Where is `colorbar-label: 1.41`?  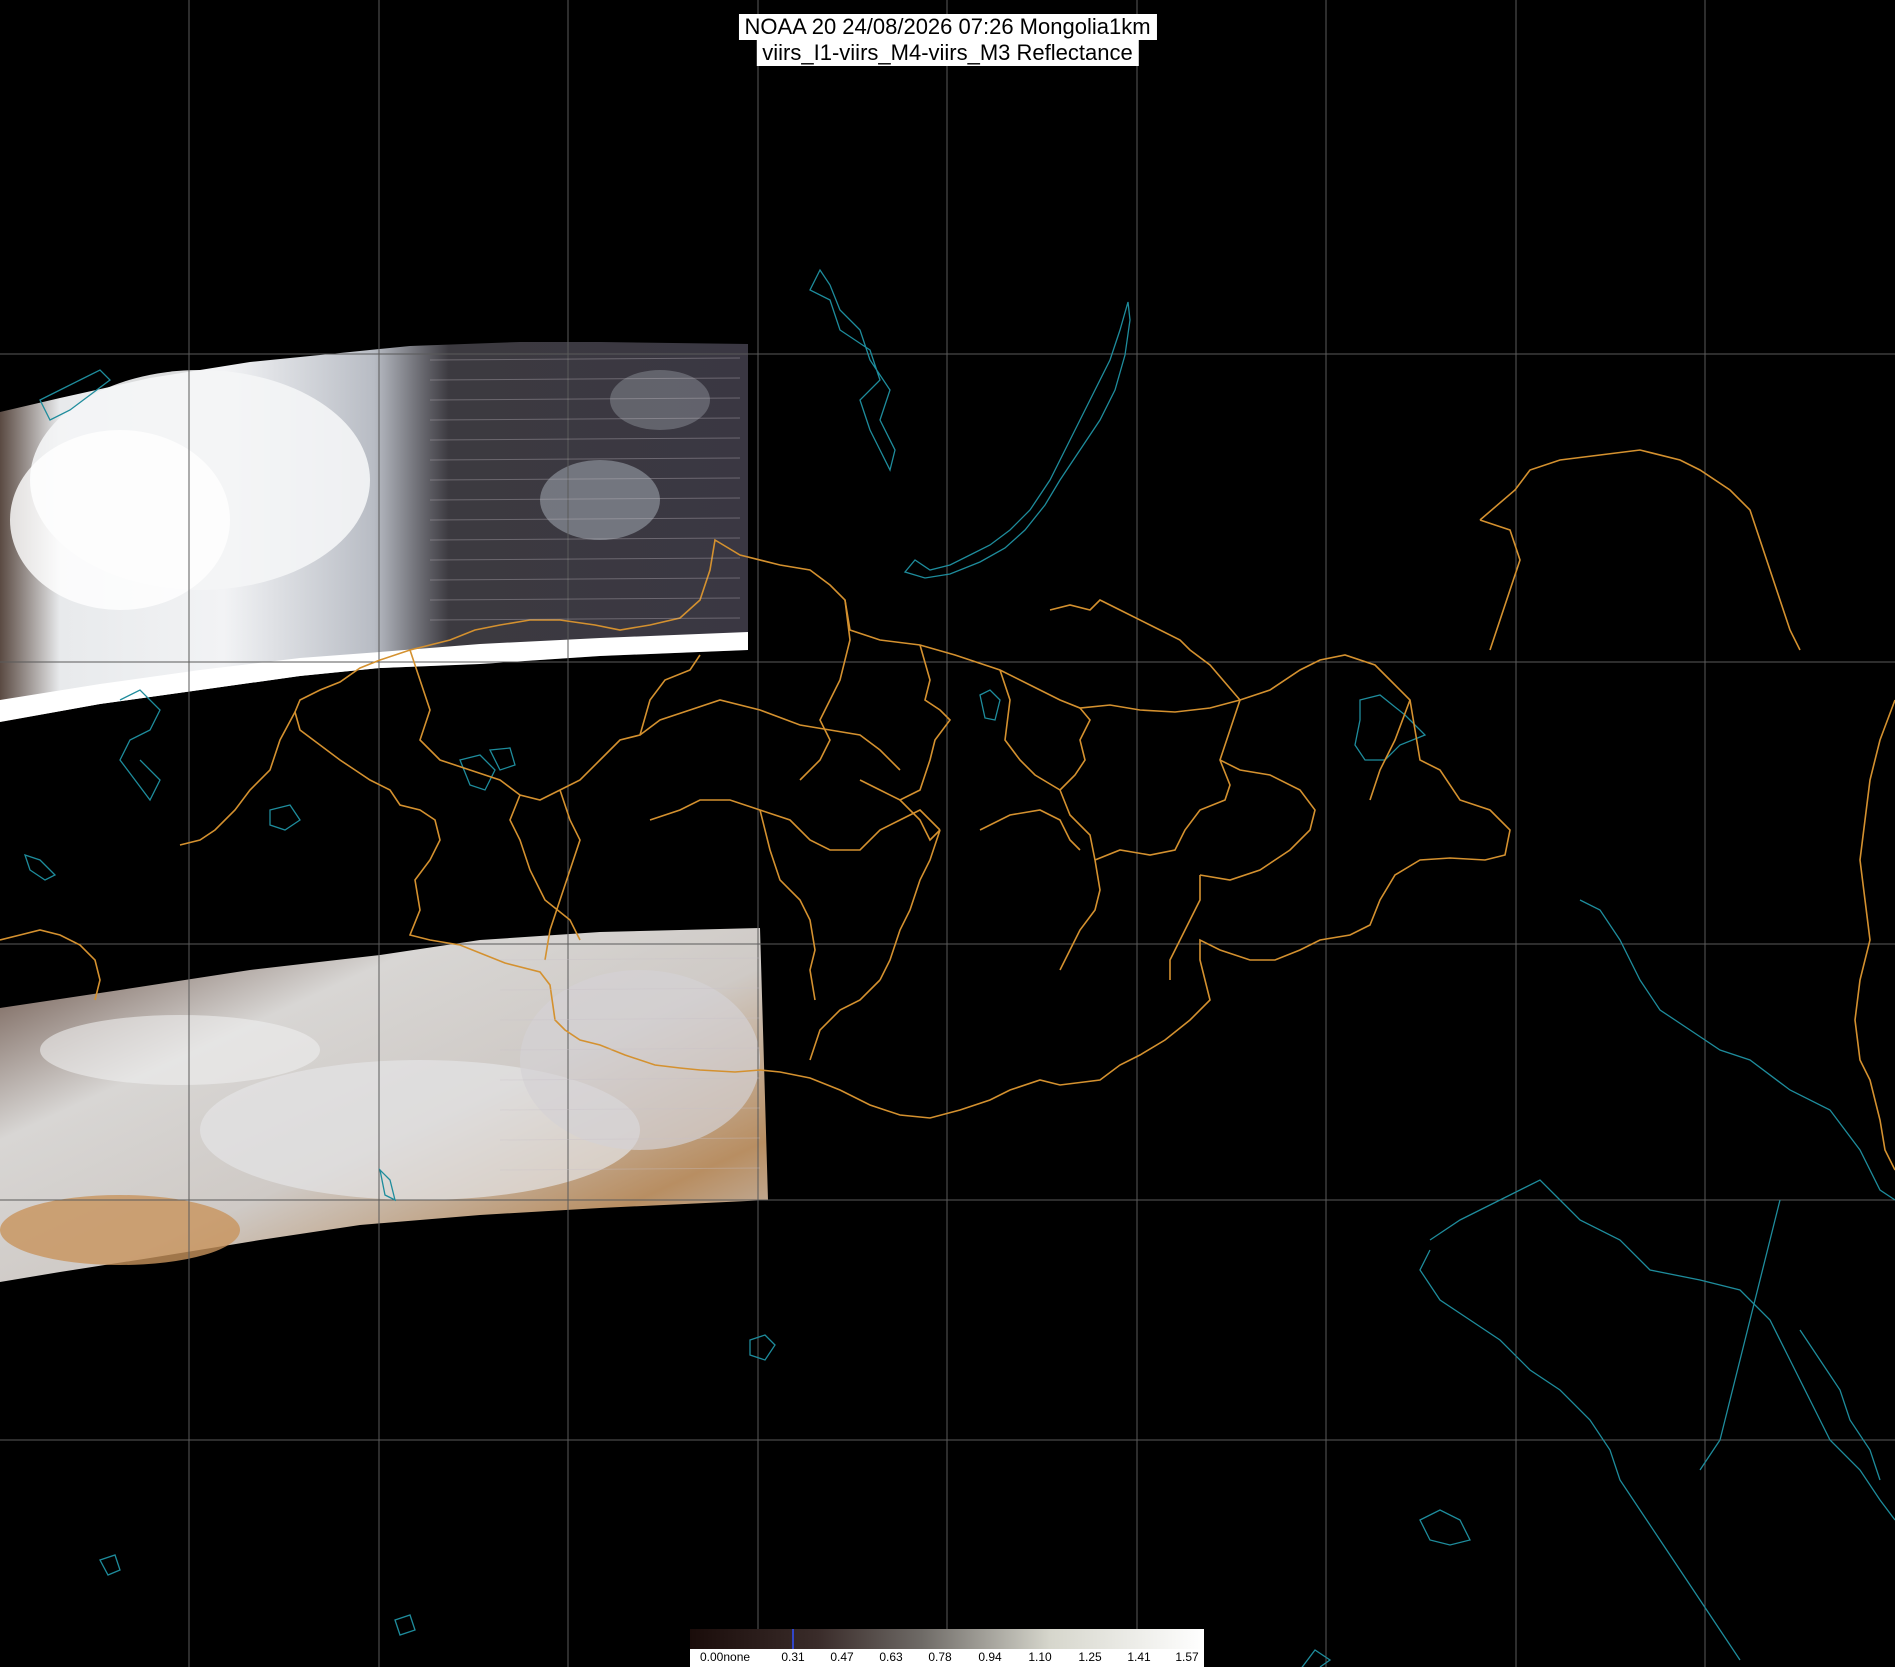
colorbar-label: 1.41 is located at coordinates (1139, 1657).